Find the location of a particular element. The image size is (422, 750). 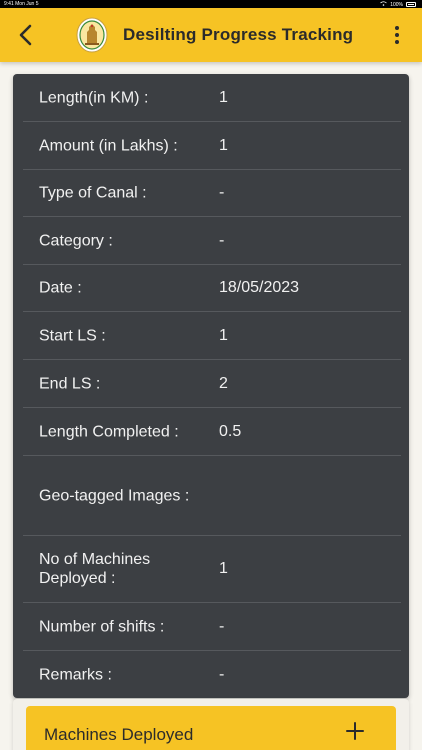

detail-label: Remarks : is located at coordinates (75, 674).